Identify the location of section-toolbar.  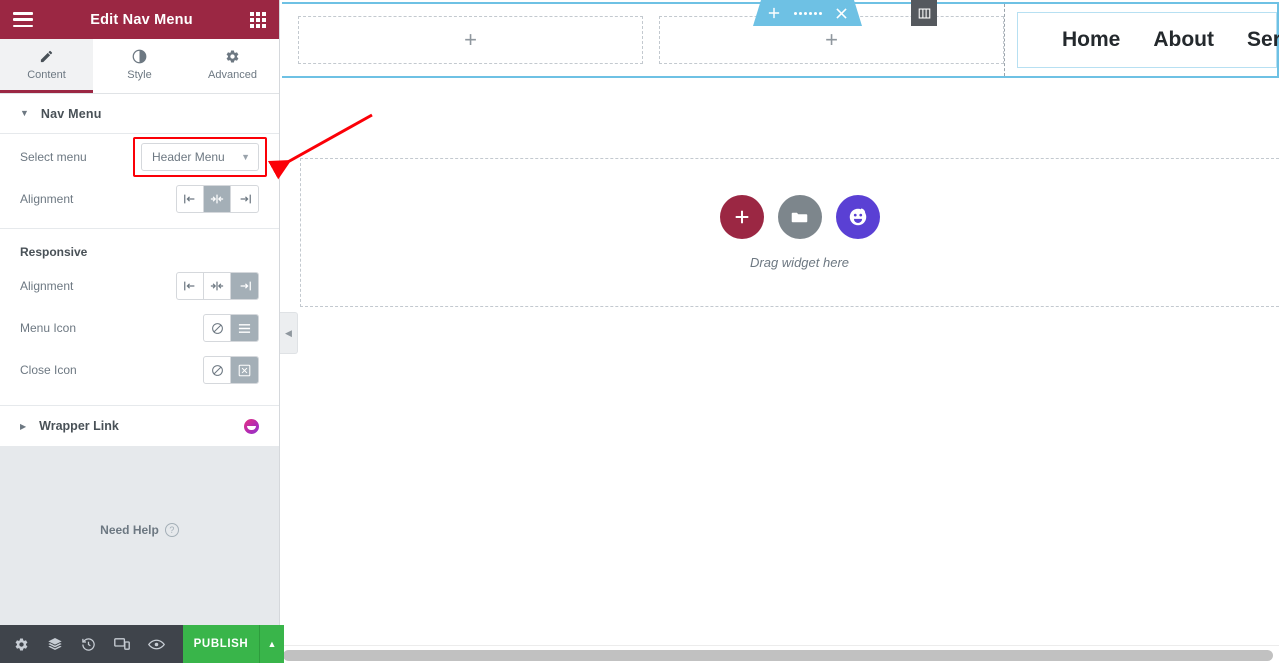
(807, 13).